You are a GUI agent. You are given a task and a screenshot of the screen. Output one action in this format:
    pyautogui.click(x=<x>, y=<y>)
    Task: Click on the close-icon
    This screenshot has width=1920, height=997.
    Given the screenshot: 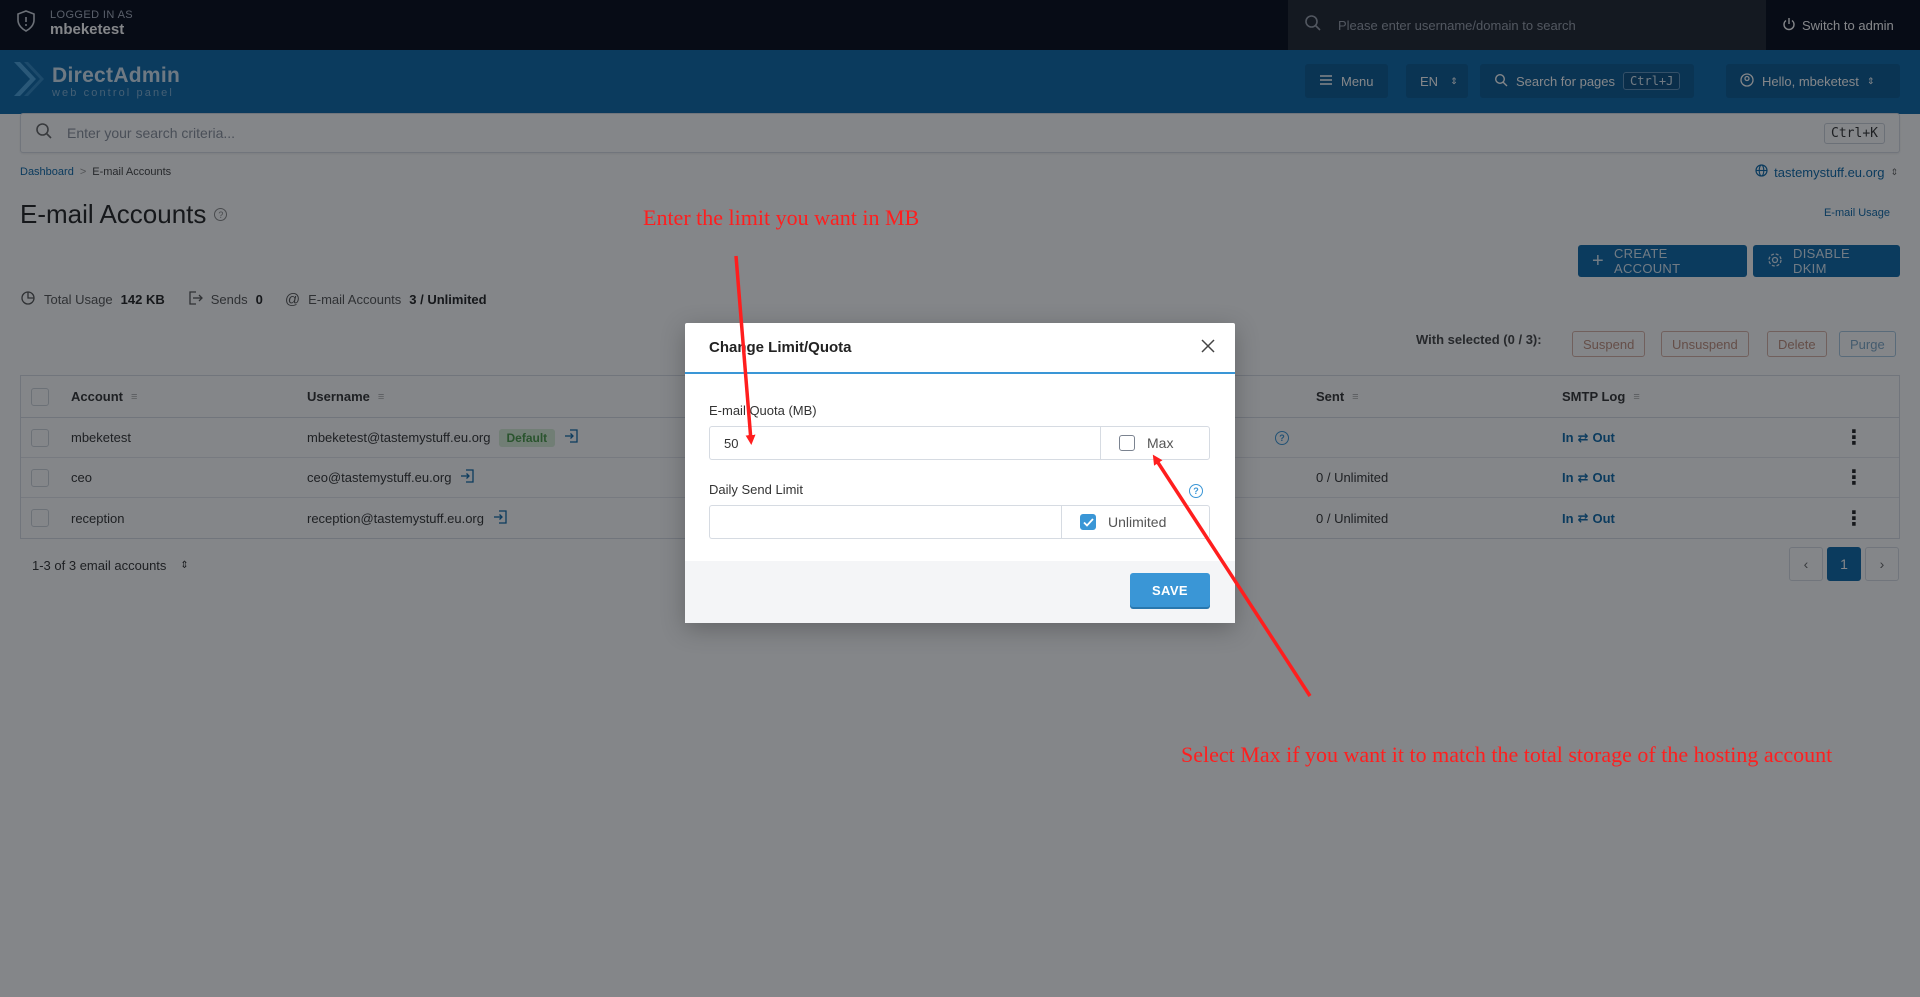 What is the action you would take?
    pyautogui.click(x=1208, y=348)
    